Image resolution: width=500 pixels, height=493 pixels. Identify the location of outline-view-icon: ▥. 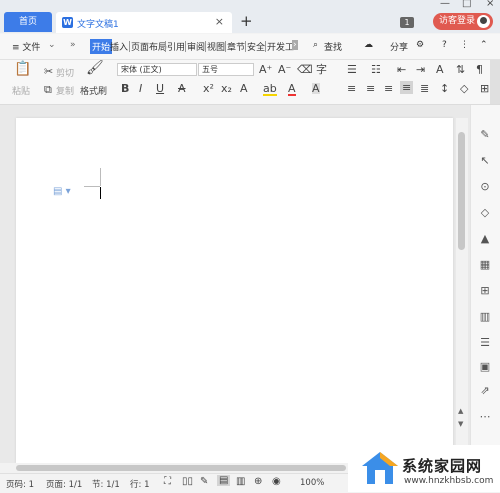
(240, 481).